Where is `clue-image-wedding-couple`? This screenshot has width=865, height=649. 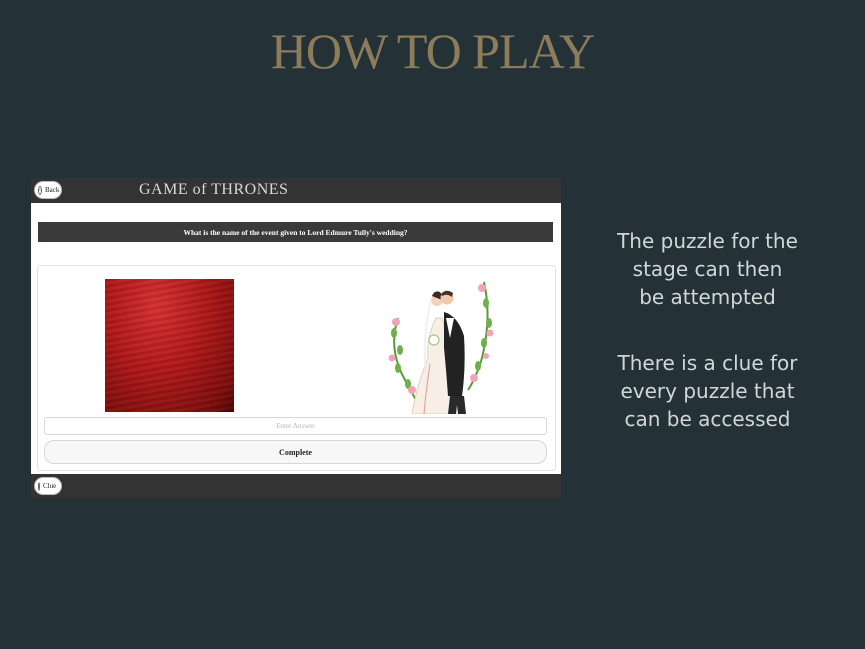 clue-image-wedding-couple is located at coordinates (441, 347).